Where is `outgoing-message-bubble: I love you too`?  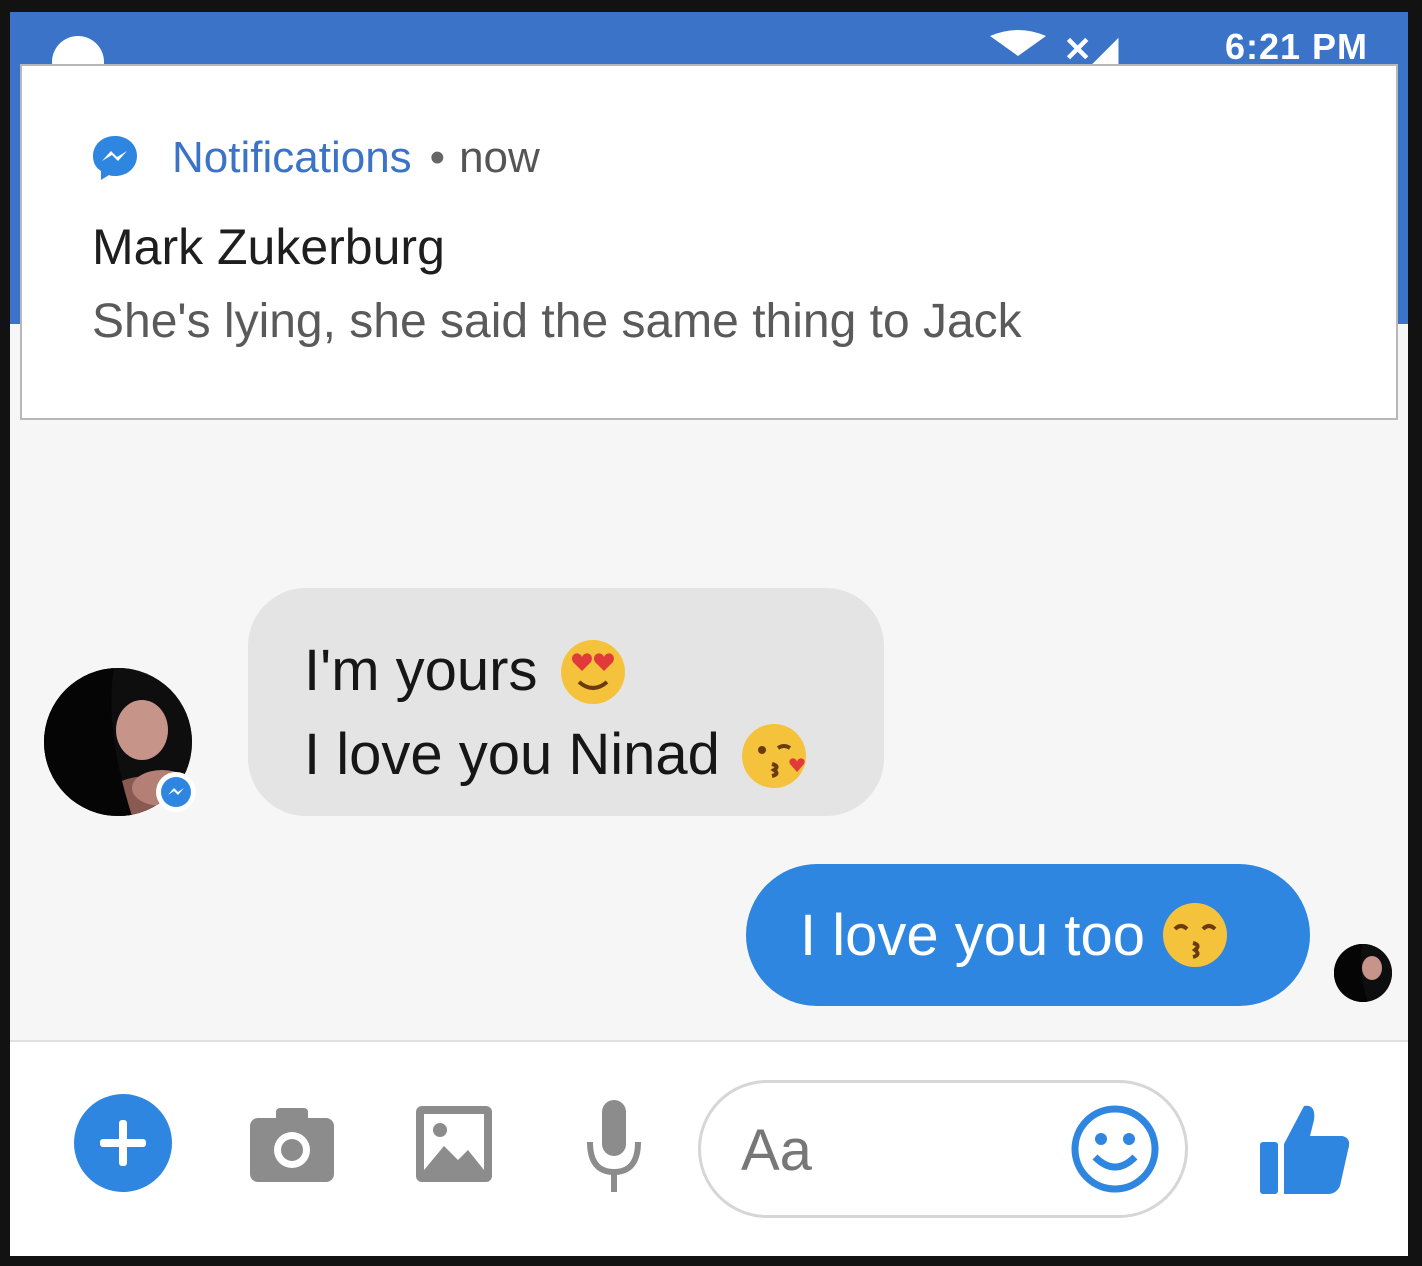 outgoing-message-bubble: I love you too is located at coordinates (1028, 935).